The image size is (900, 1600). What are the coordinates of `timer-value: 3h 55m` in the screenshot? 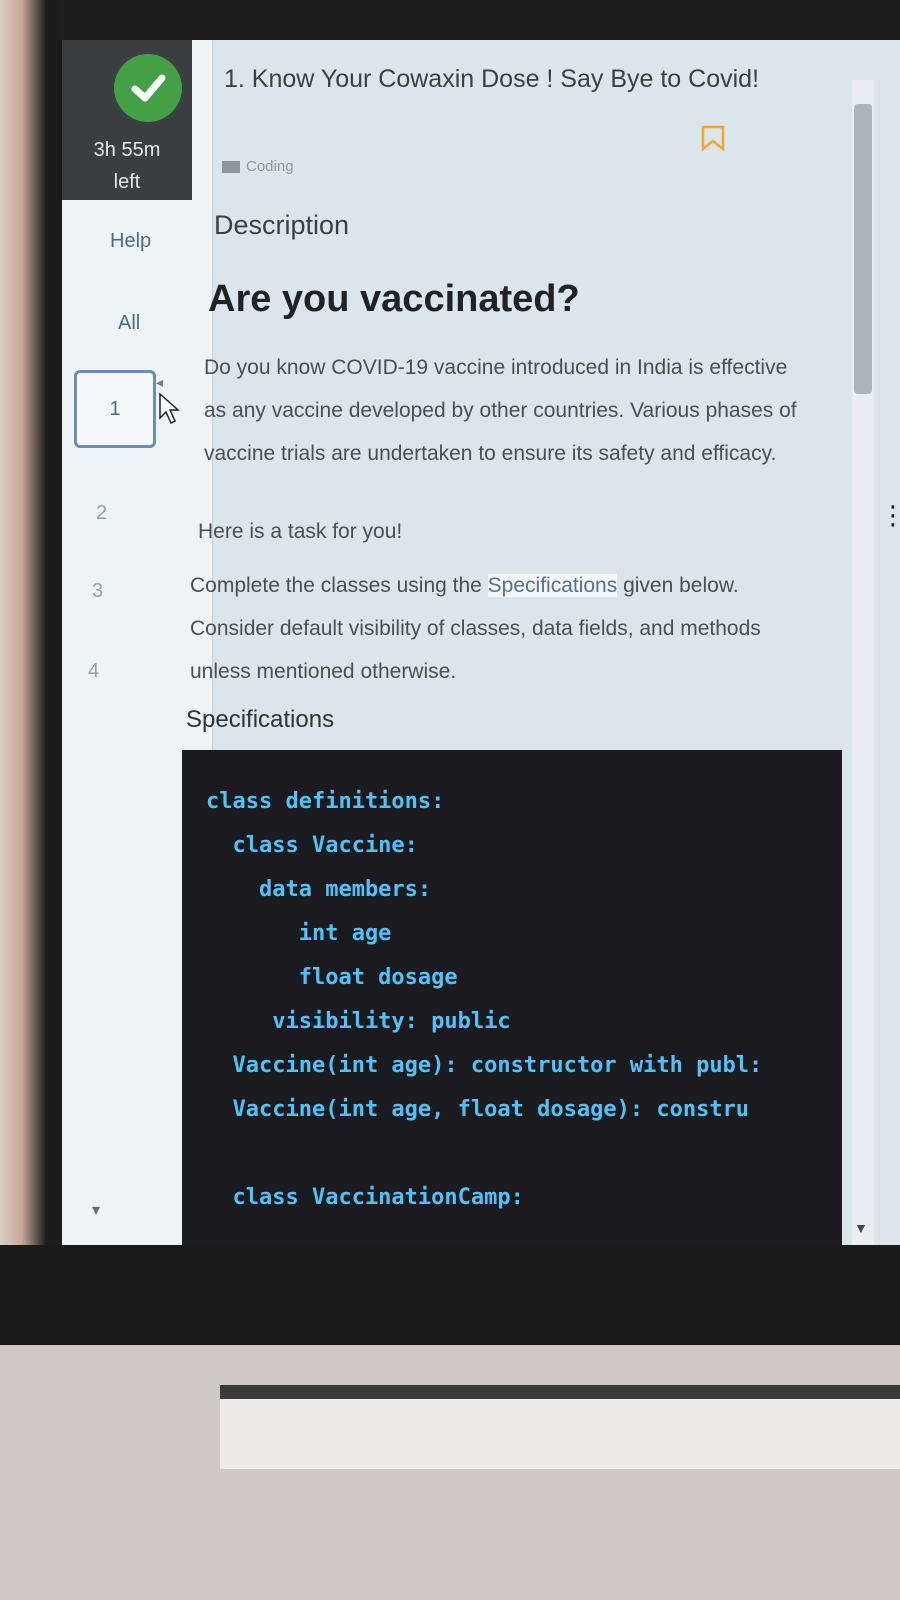 It's located at (127, 150).